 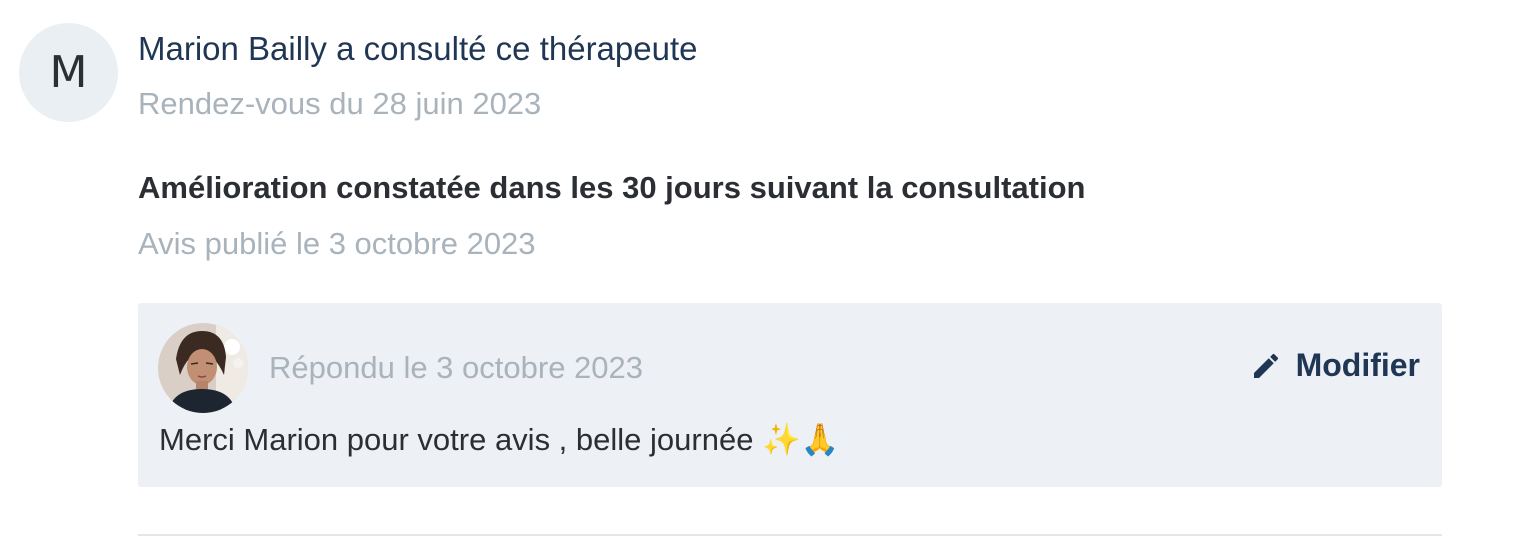 I want to click on therapist-avatar, so click(x=203, y=368).